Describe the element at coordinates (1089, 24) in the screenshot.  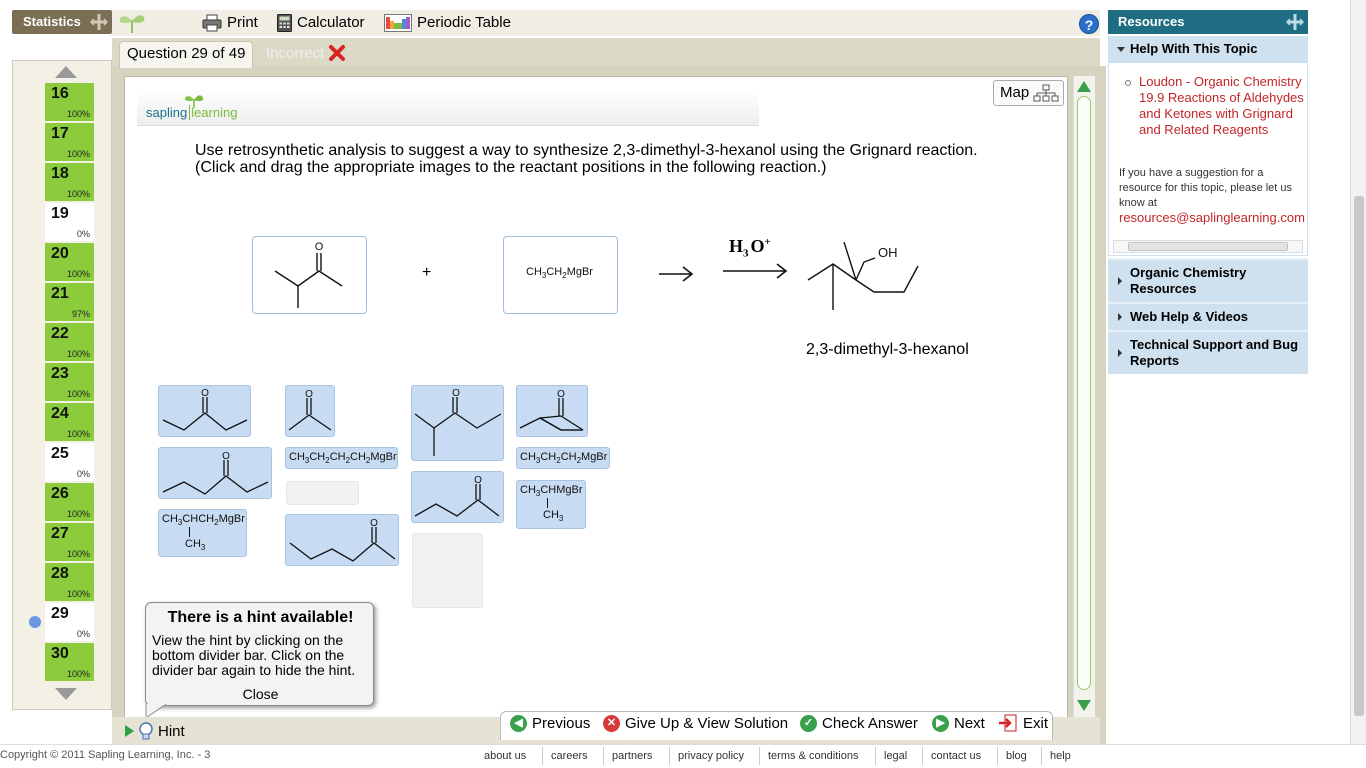
I see `help-icon: ?` at that location.